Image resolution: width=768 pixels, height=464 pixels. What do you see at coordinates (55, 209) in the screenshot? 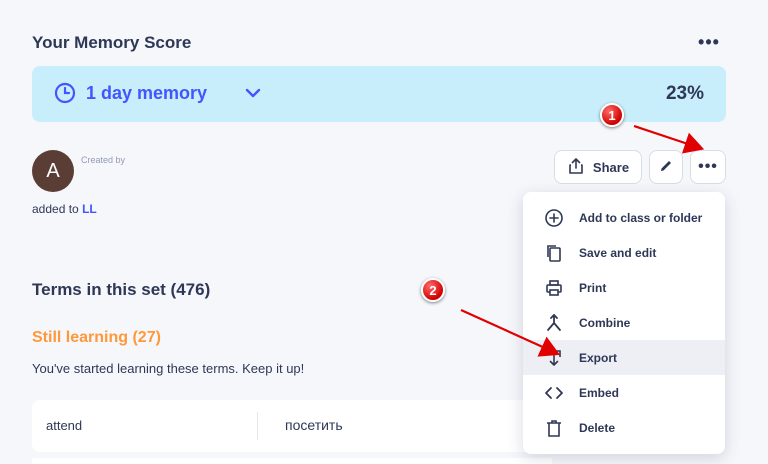
I see `added-to-prefix: added to` at bounding box center [55, 209].